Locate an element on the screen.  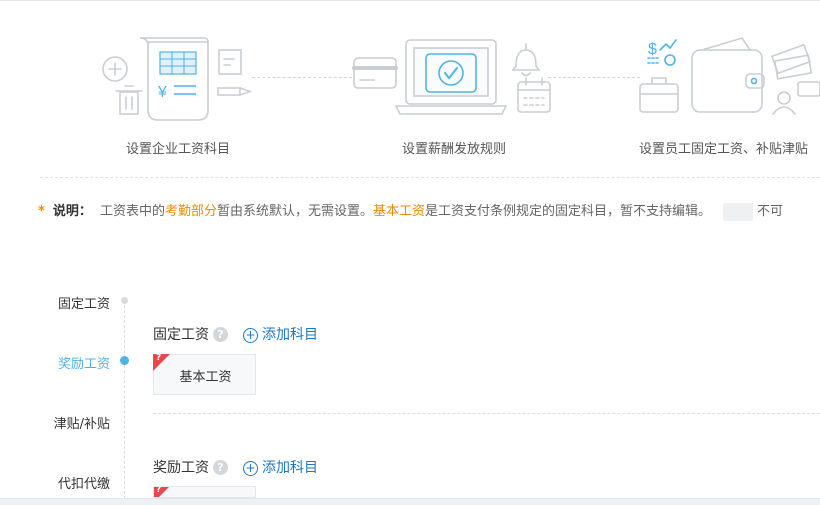
laptop-check-icon is located at coordinates (451, 77).